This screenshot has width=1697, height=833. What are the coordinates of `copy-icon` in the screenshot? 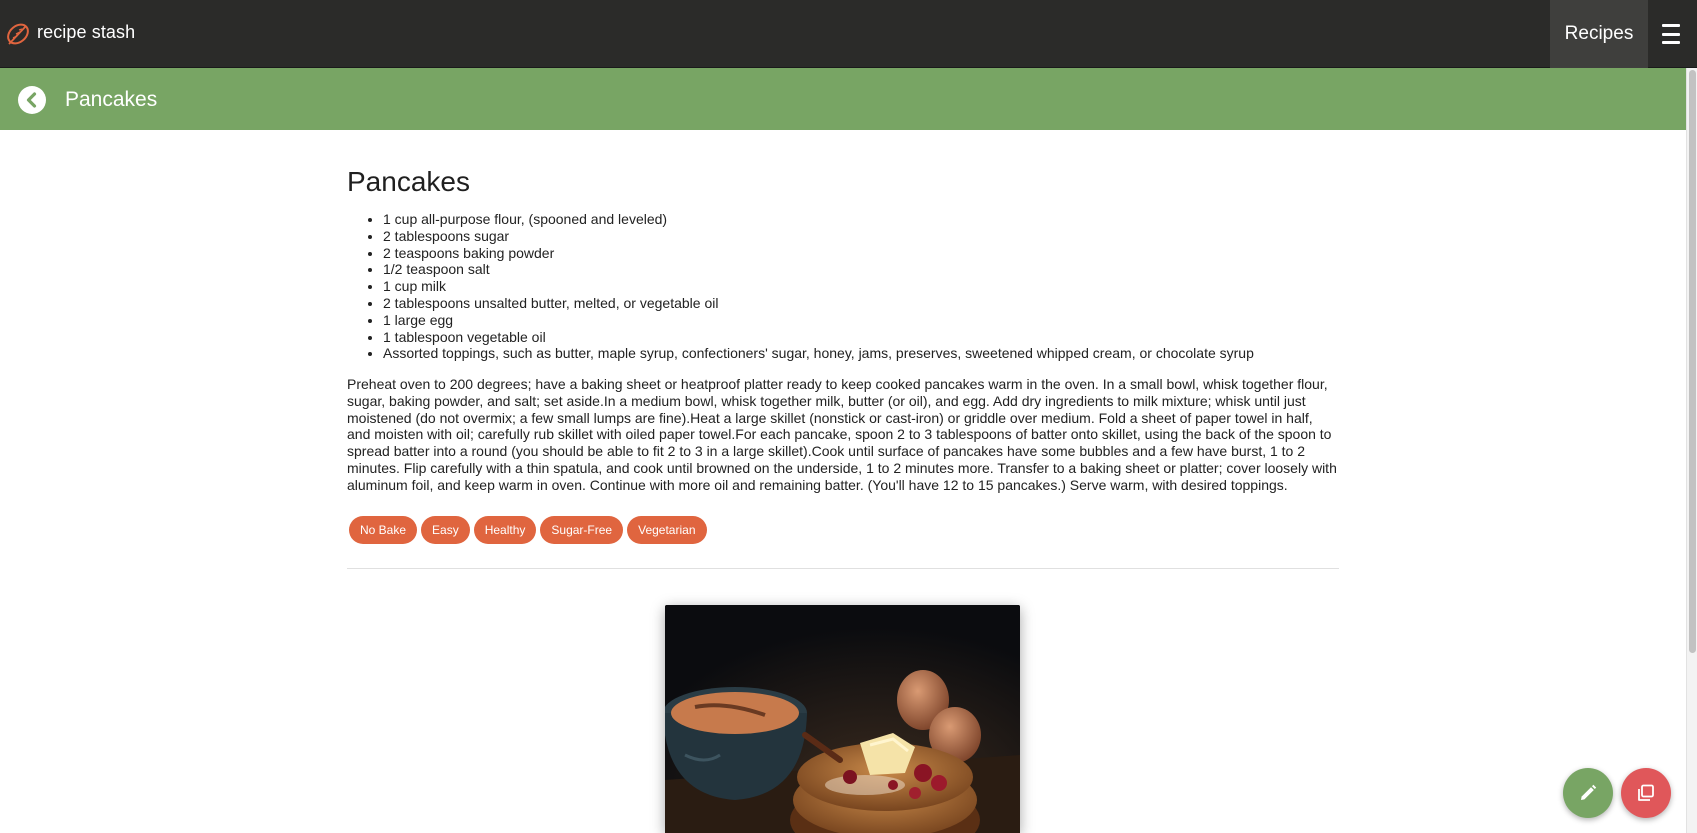 It's located at (1646, 792).